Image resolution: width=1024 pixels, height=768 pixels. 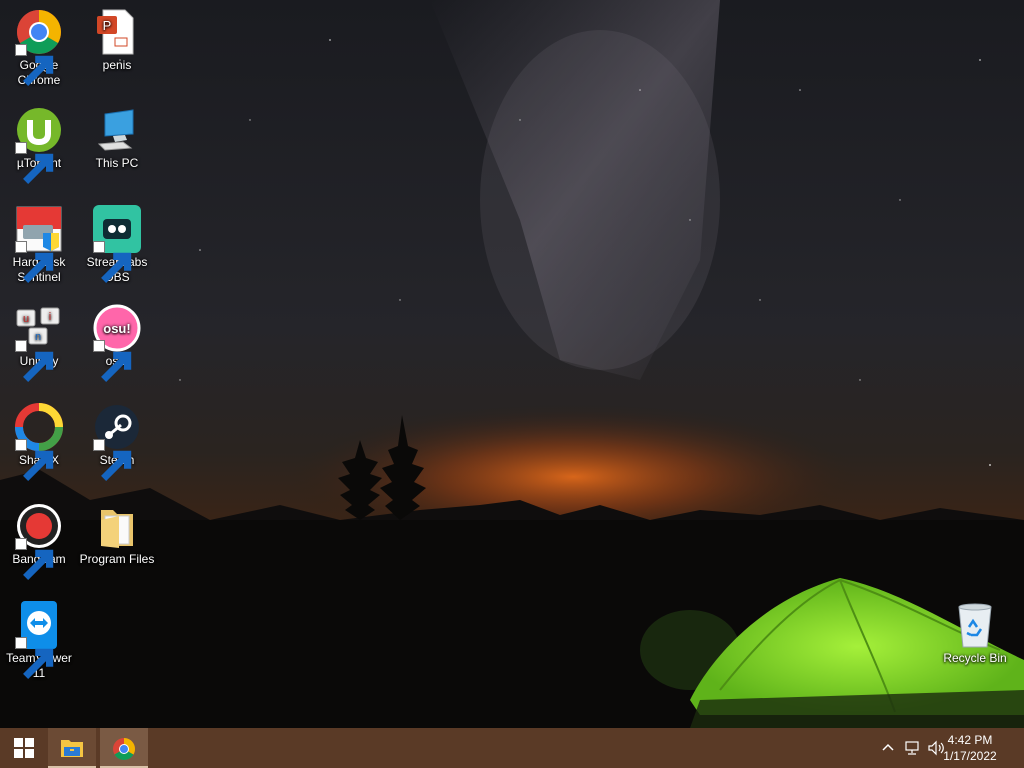 I want to click on windows-logo-icon, so click(x=24, y=748).